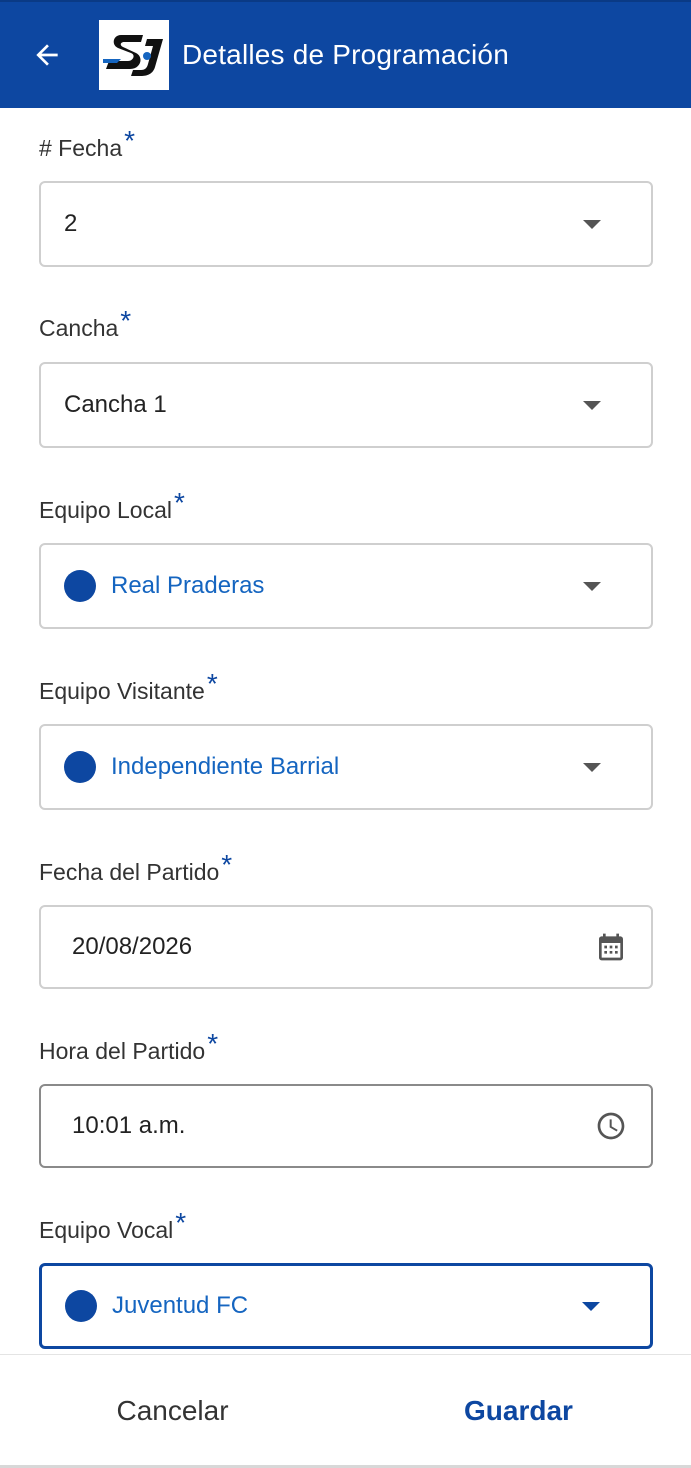  Describe the element at coordinates (136, 867) in the screenshot. I see `fecha-partido-label: Fecha del Partido*` at that location.